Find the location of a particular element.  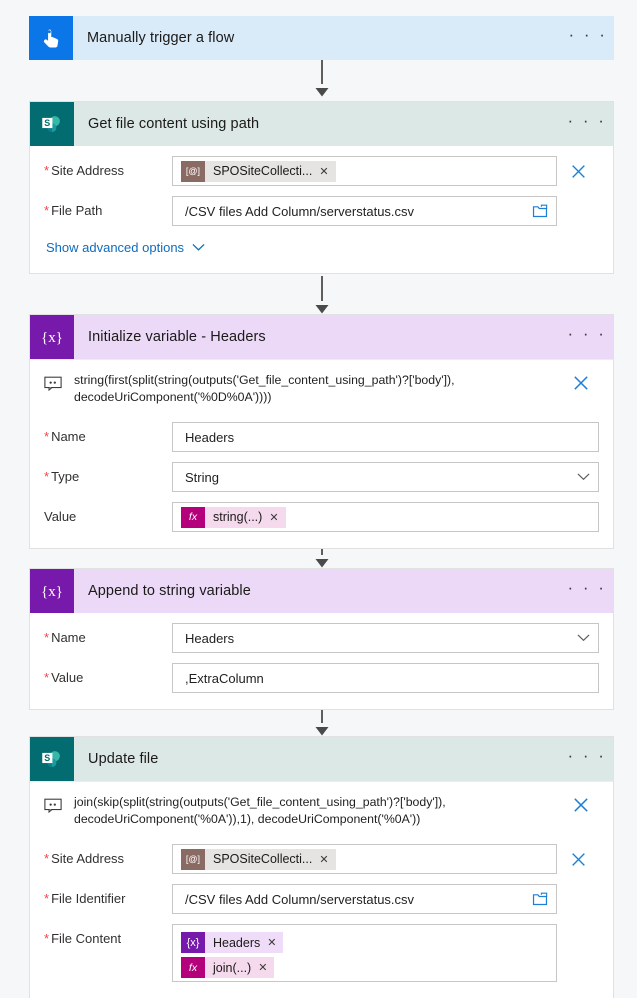

step-header: S Update file · · · is located at coordinates (321, 759).